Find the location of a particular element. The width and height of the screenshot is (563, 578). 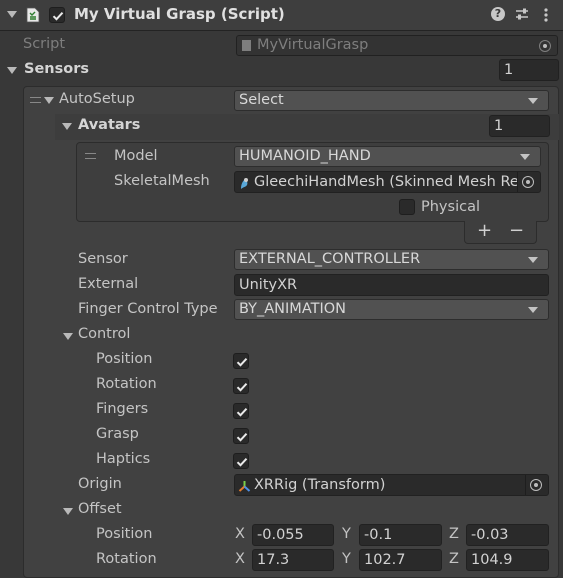

offset-position-label: Position is located at coordinates (124, 534).